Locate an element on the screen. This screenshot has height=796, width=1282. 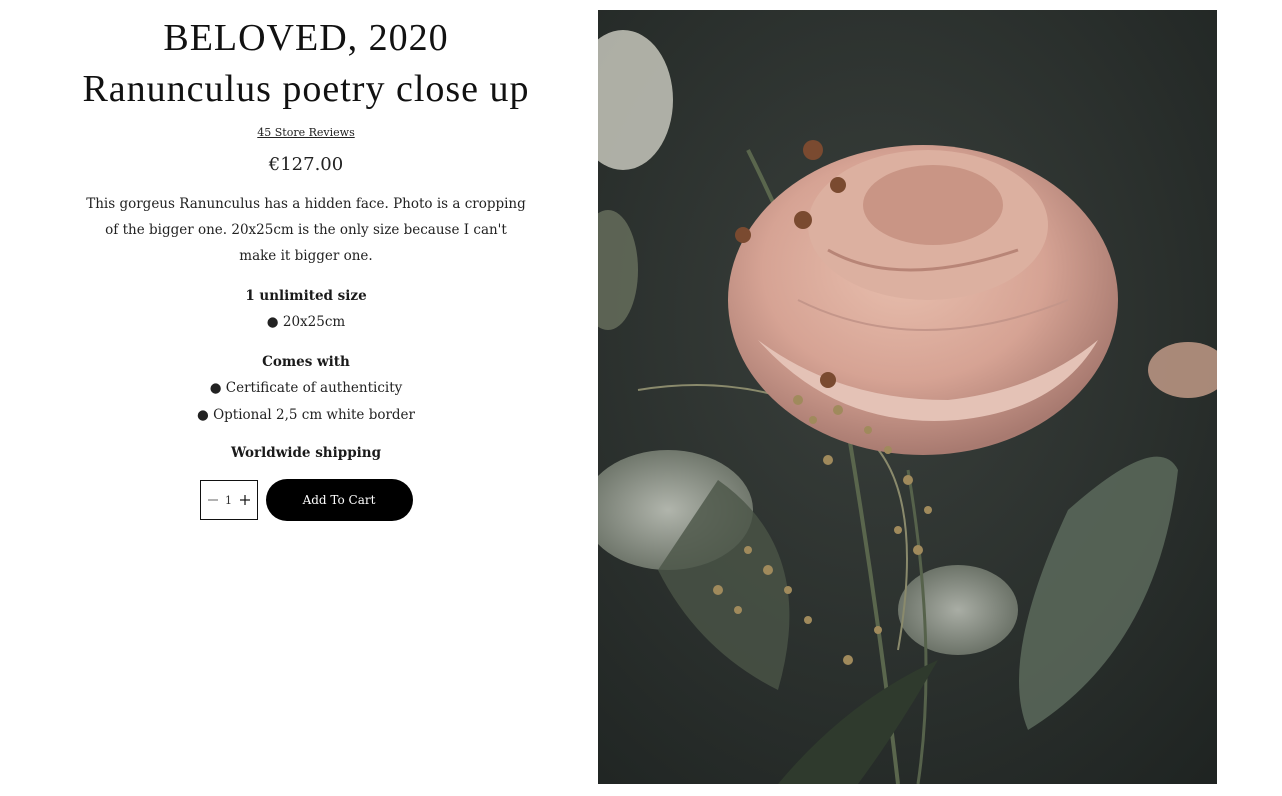
includes-item: ● Certificate of authenticity is located at coordinates (306, 388).